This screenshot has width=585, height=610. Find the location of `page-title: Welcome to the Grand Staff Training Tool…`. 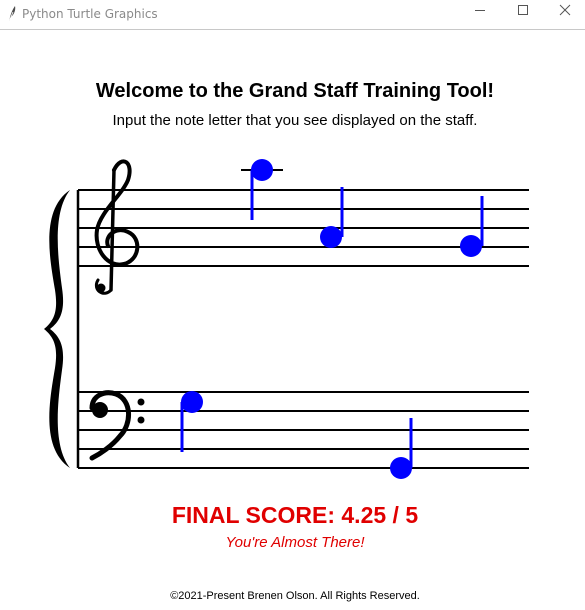

page-title: Welcome to the Grand Staff Training Tool… is located at coordinates (295, 91).